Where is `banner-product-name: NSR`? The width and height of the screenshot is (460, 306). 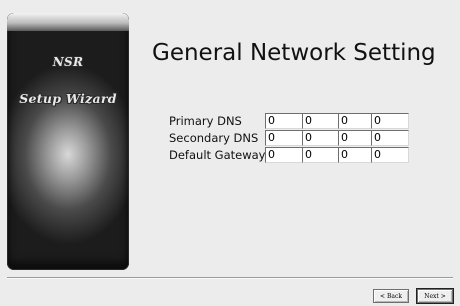
banner-product-name: NSR is located at coordinates (68, 62).